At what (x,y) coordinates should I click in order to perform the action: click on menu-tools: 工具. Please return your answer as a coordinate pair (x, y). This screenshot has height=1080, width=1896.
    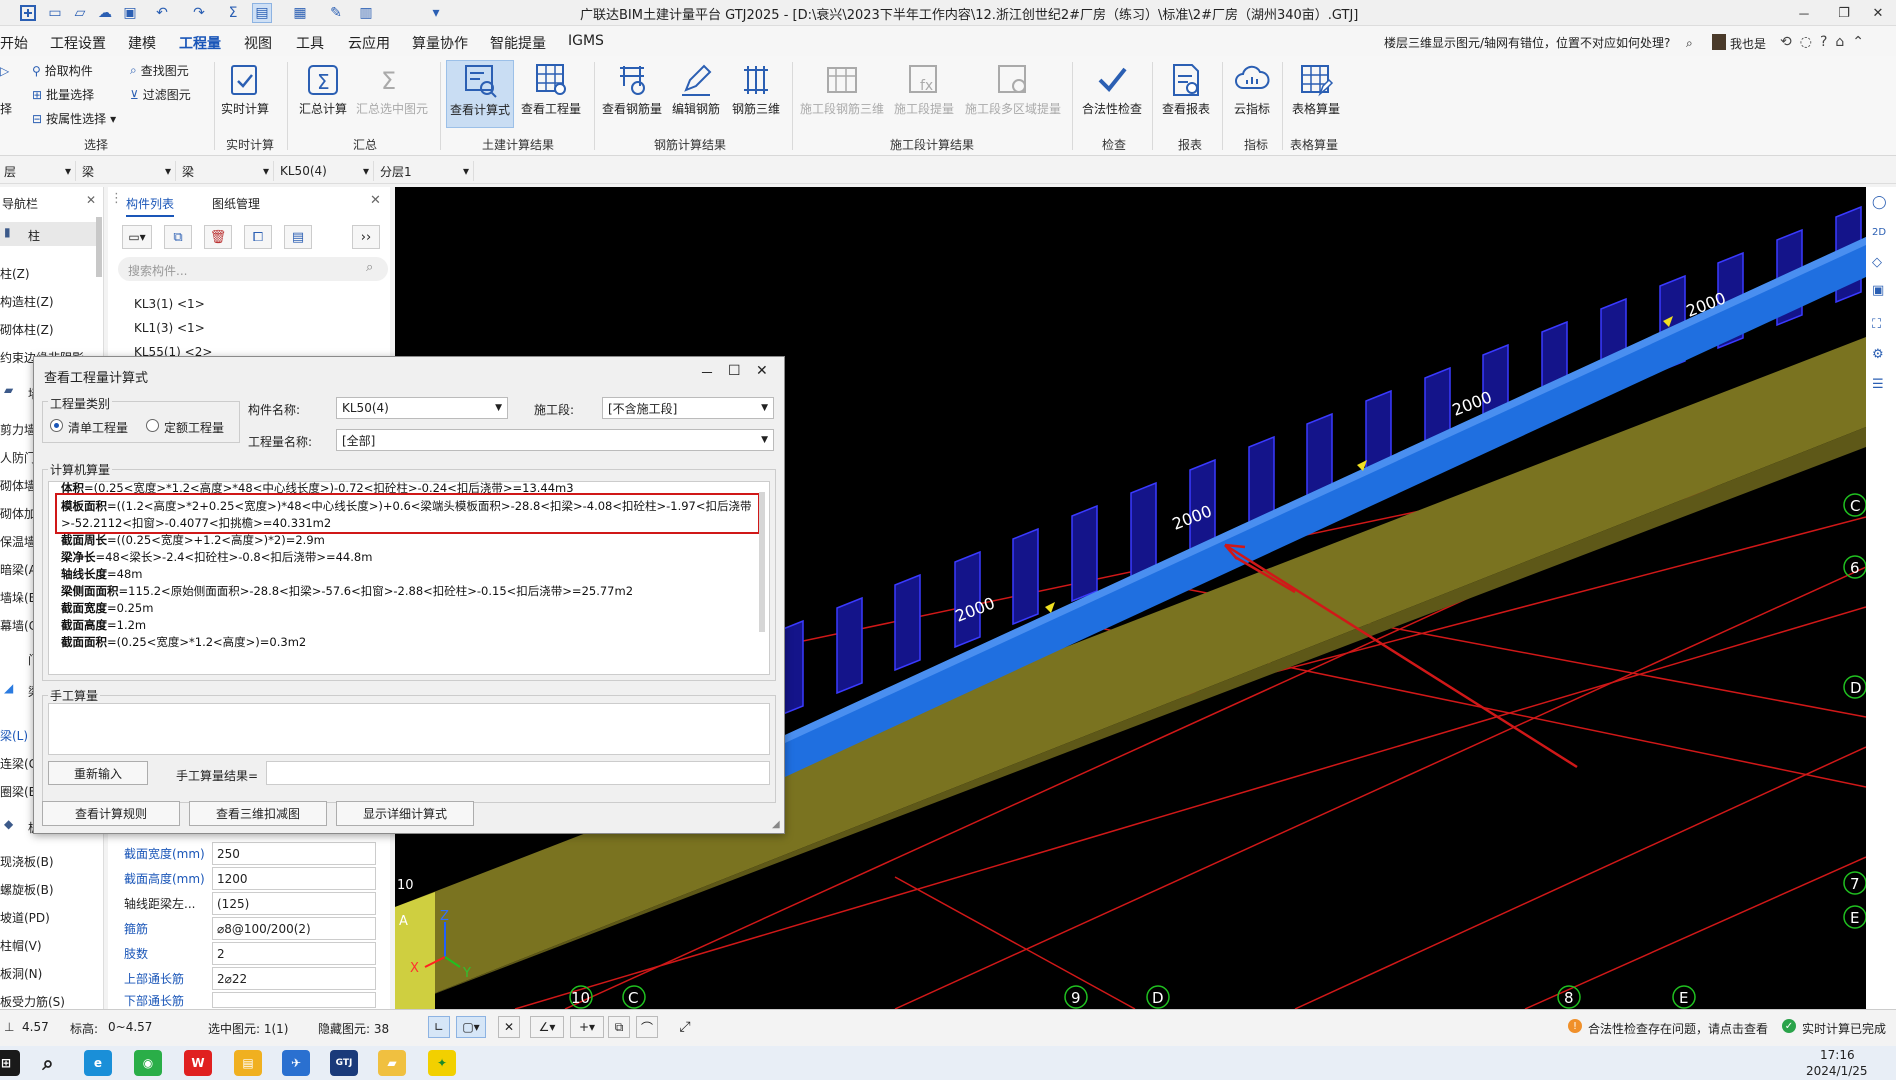
    Looking at the image, I should click on (310, 43).